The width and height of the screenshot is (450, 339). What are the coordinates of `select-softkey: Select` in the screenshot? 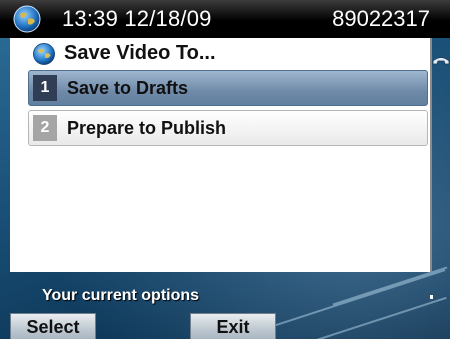 It's located at (53, 326).